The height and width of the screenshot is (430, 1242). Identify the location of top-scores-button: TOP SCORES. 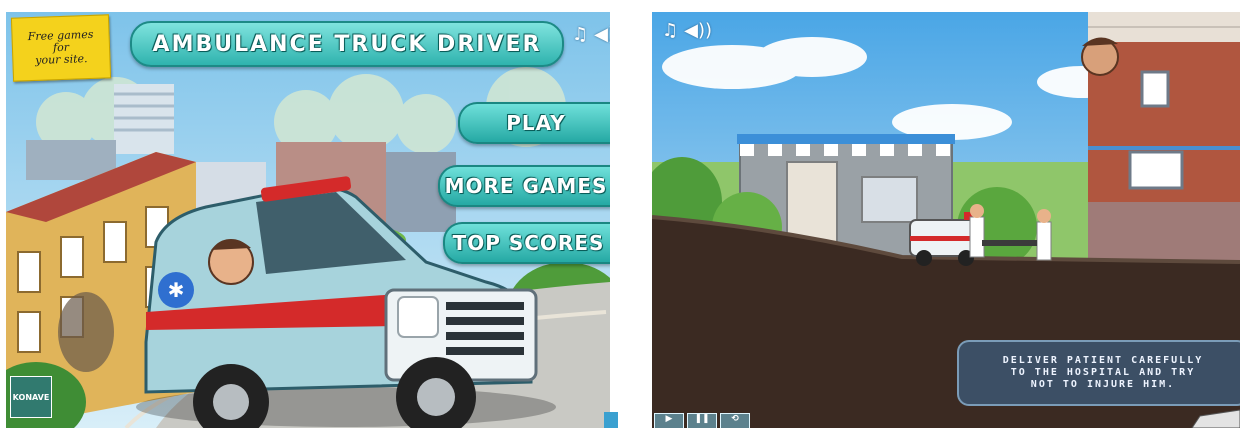
(526, 243).